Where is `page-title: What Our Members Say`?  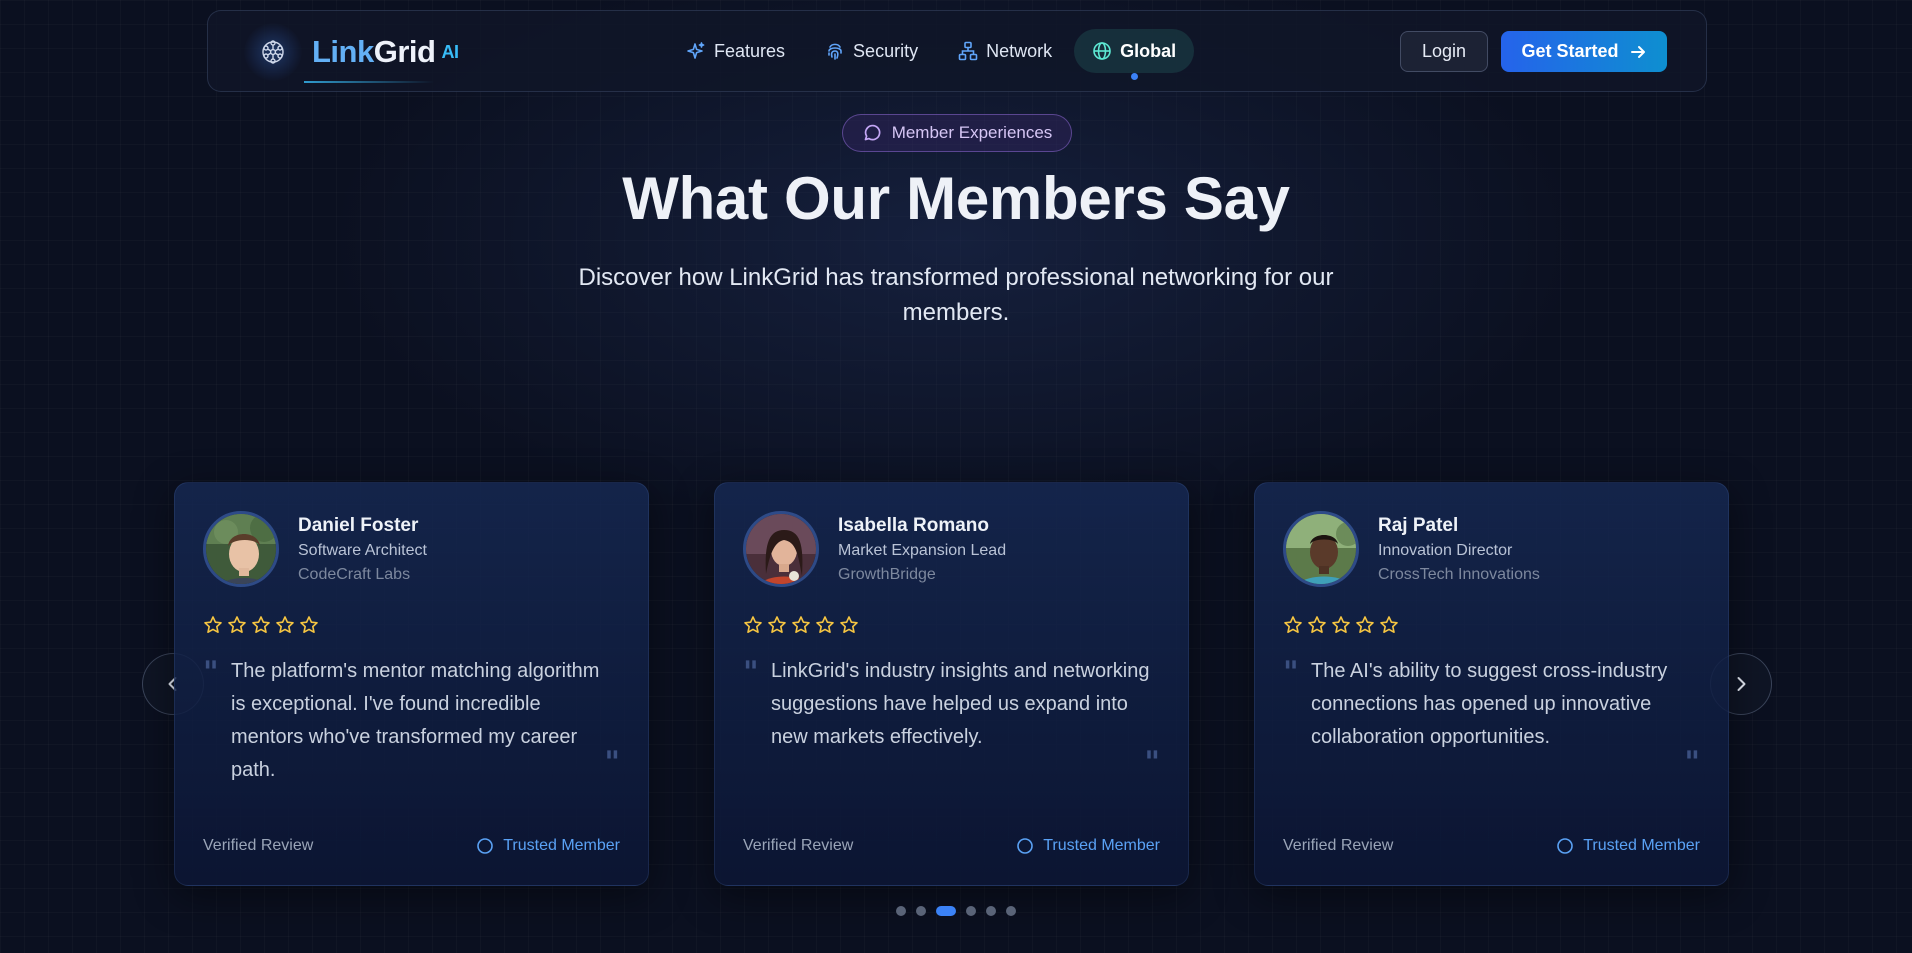 page-title: What Our Members Say is located at coordinates (956, 198).